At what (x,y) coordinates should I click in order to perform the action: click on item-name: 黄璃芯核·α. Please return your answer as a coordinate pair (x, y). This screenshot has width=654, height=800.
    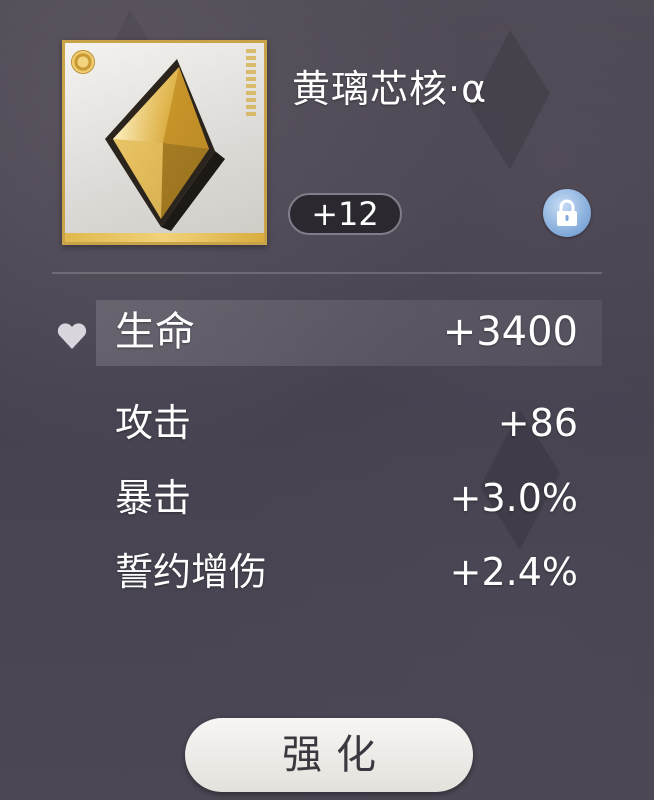
    Looking at the image, I should click on (390, 89).